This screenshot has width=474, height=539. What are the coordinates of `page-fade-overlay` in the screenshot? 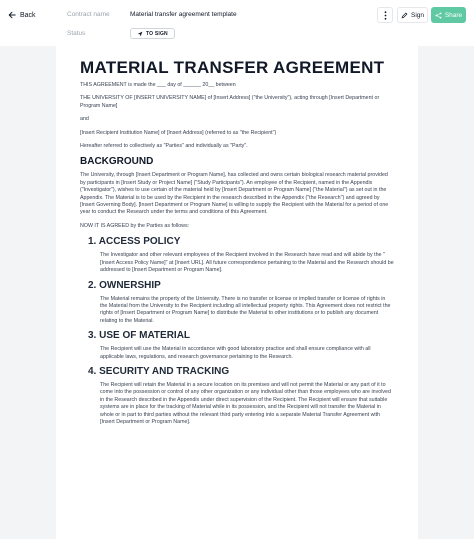 It's located at (237, 519).